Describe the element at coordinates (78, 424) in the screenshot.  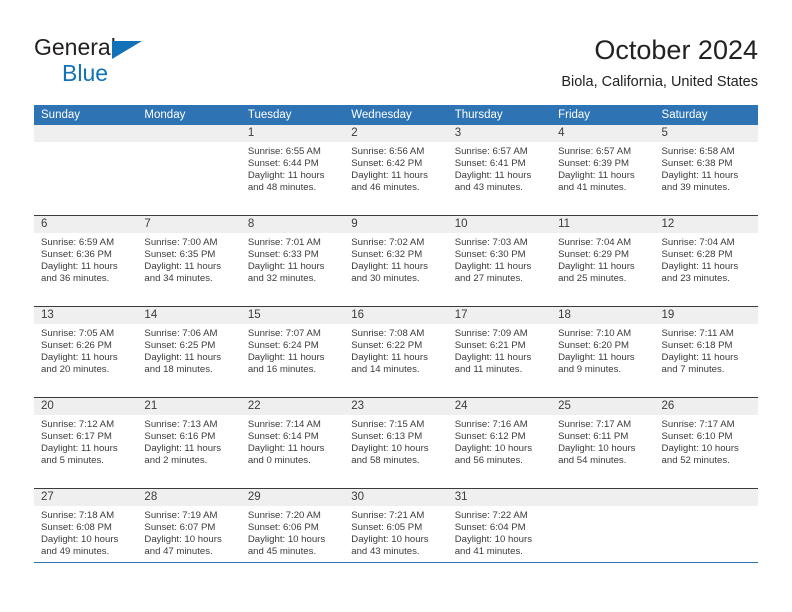
I see `sunrise-time: Sunrise: 7:12 AM` at that location.